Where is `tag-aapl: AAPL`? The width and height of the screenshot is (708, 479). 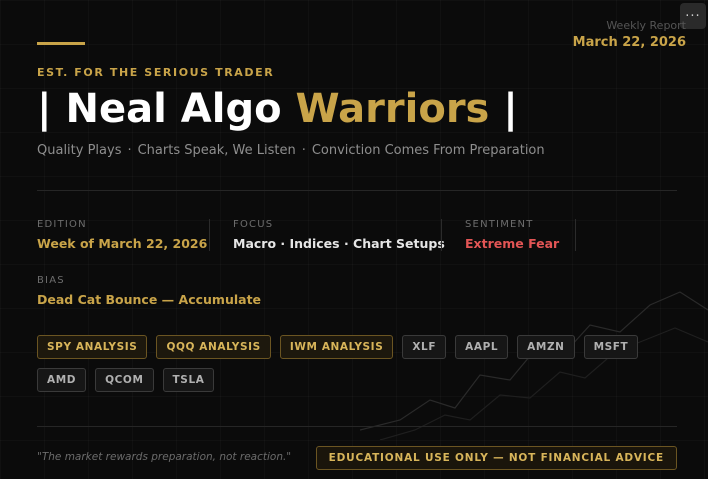
tag-aapl: AAPL is located at coordinates (482, 347).